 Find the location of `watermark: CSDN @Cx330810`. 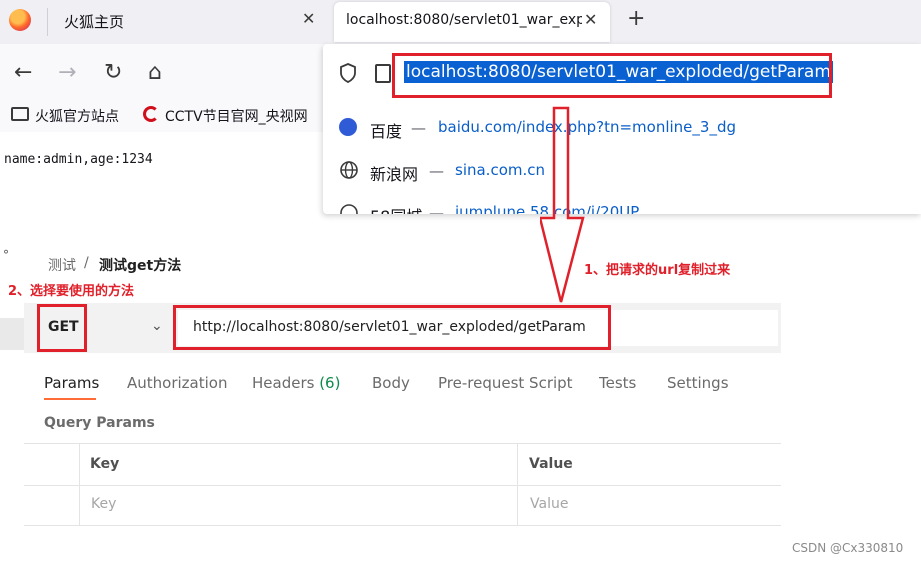

watermark: CSDN @Cx330810 is located at coordinates (848, 548).